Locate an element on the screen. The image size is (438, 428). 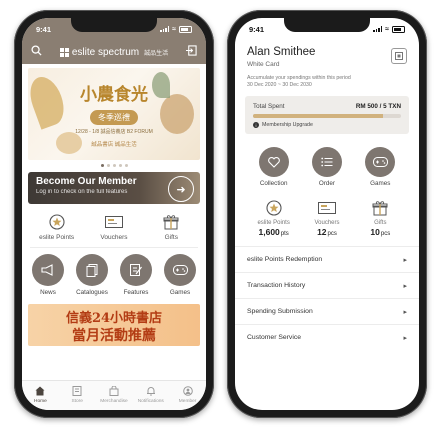
banner-date: 12/28 - 1/8 誠品信義店 B2 FORUM is located at coordinates (114, 132).